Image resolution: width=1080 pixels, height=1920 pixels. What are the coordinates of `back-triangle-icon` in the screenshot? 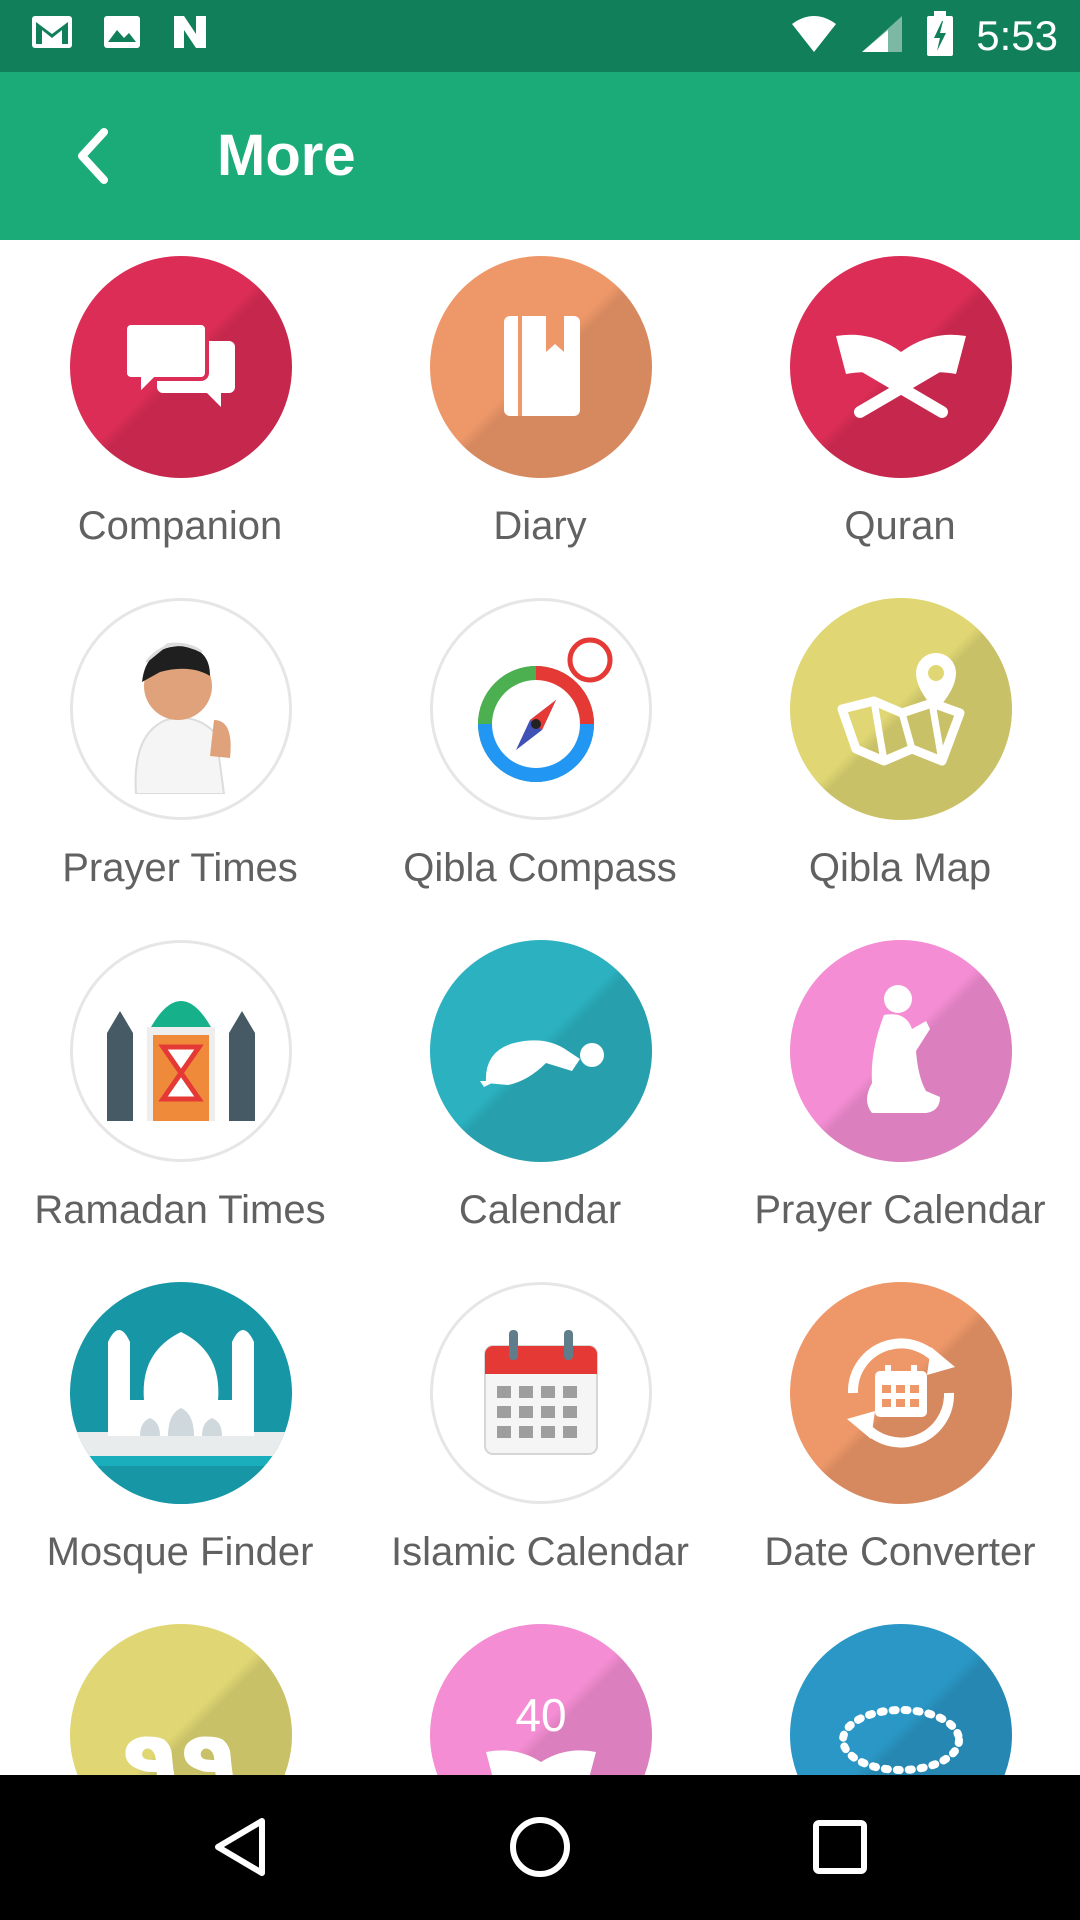 It's located at (240, 1847).